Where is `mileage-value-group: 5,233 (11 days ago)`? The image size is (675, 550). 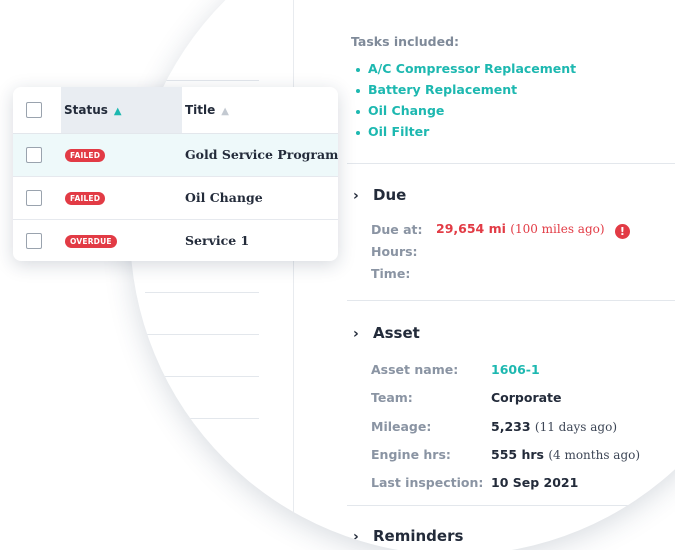 mileage-value-group: 5,233 (11 days ago) is located at coordinates (554, 426).